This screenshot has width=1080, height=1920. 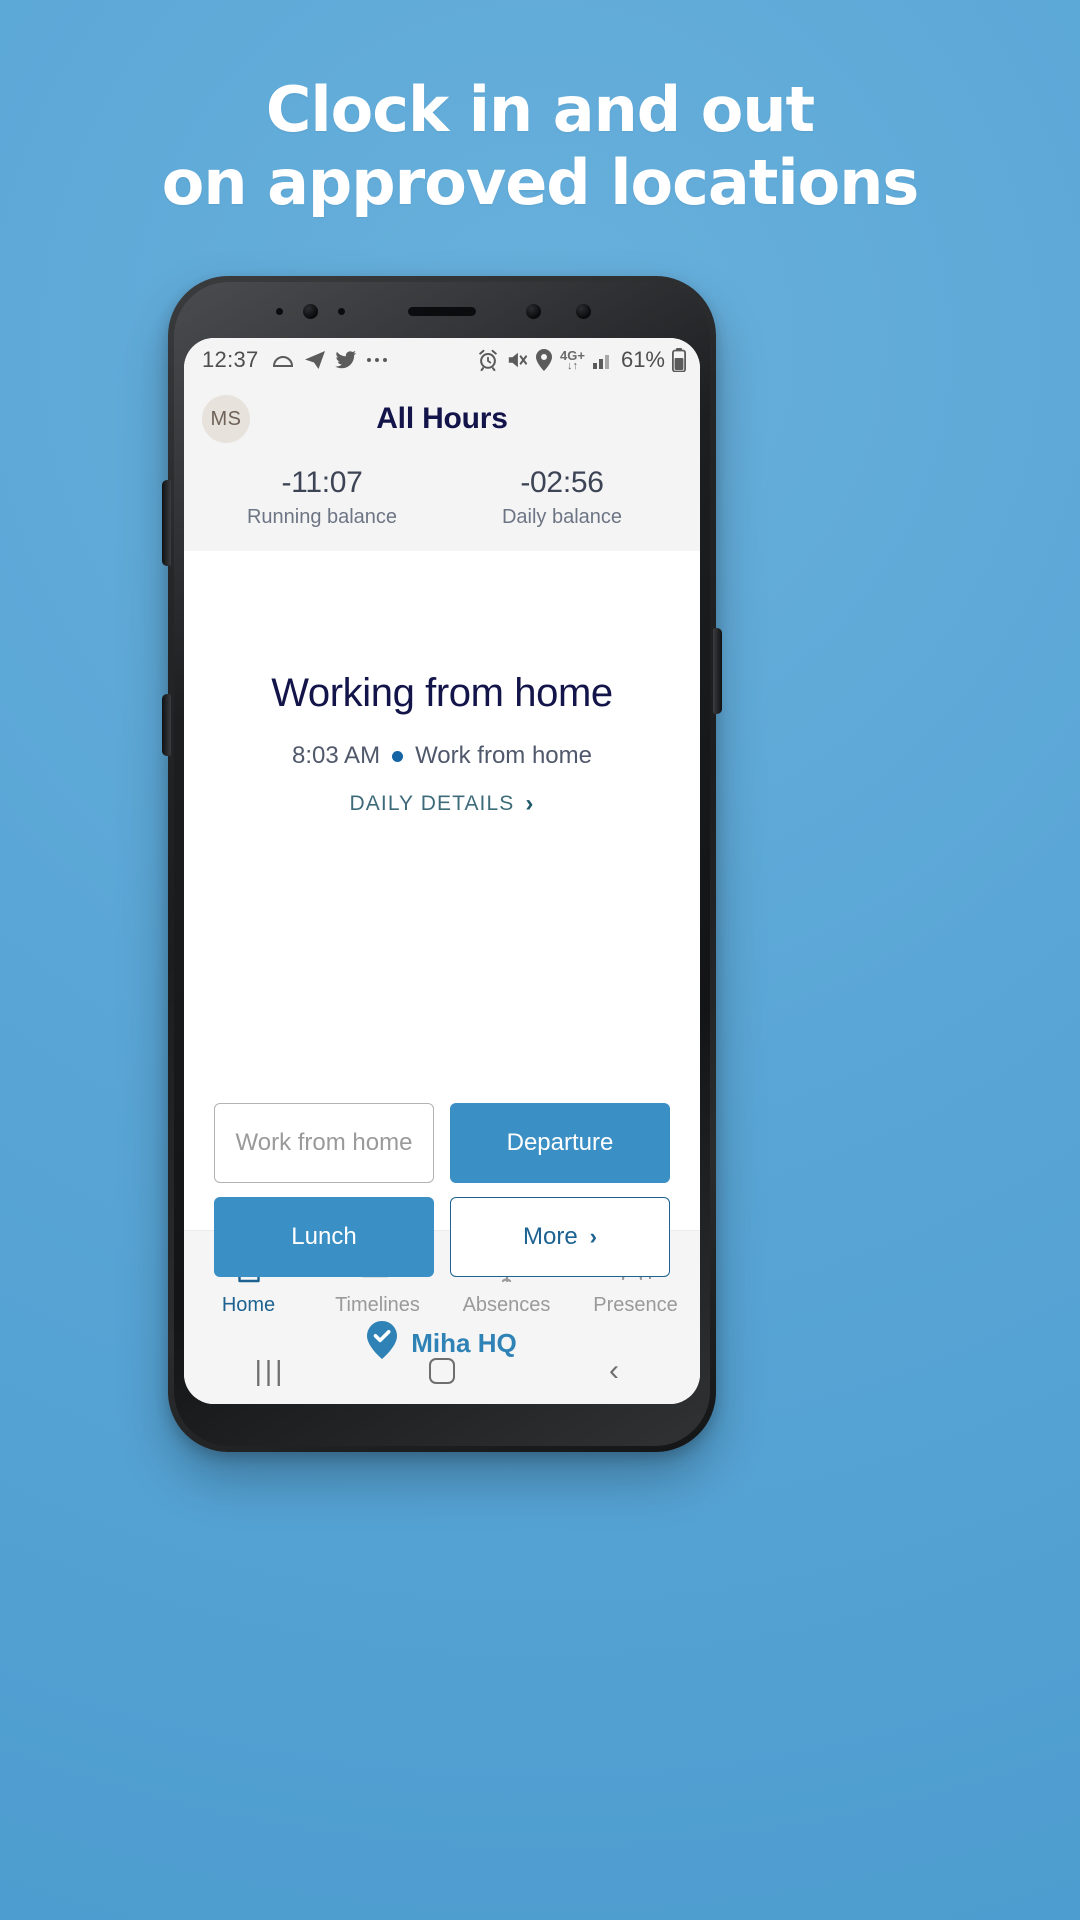 What do you see at coordinates (377, 360) in the screenshot?
I see `more-dots-icon` at bounding box center [377, 360].